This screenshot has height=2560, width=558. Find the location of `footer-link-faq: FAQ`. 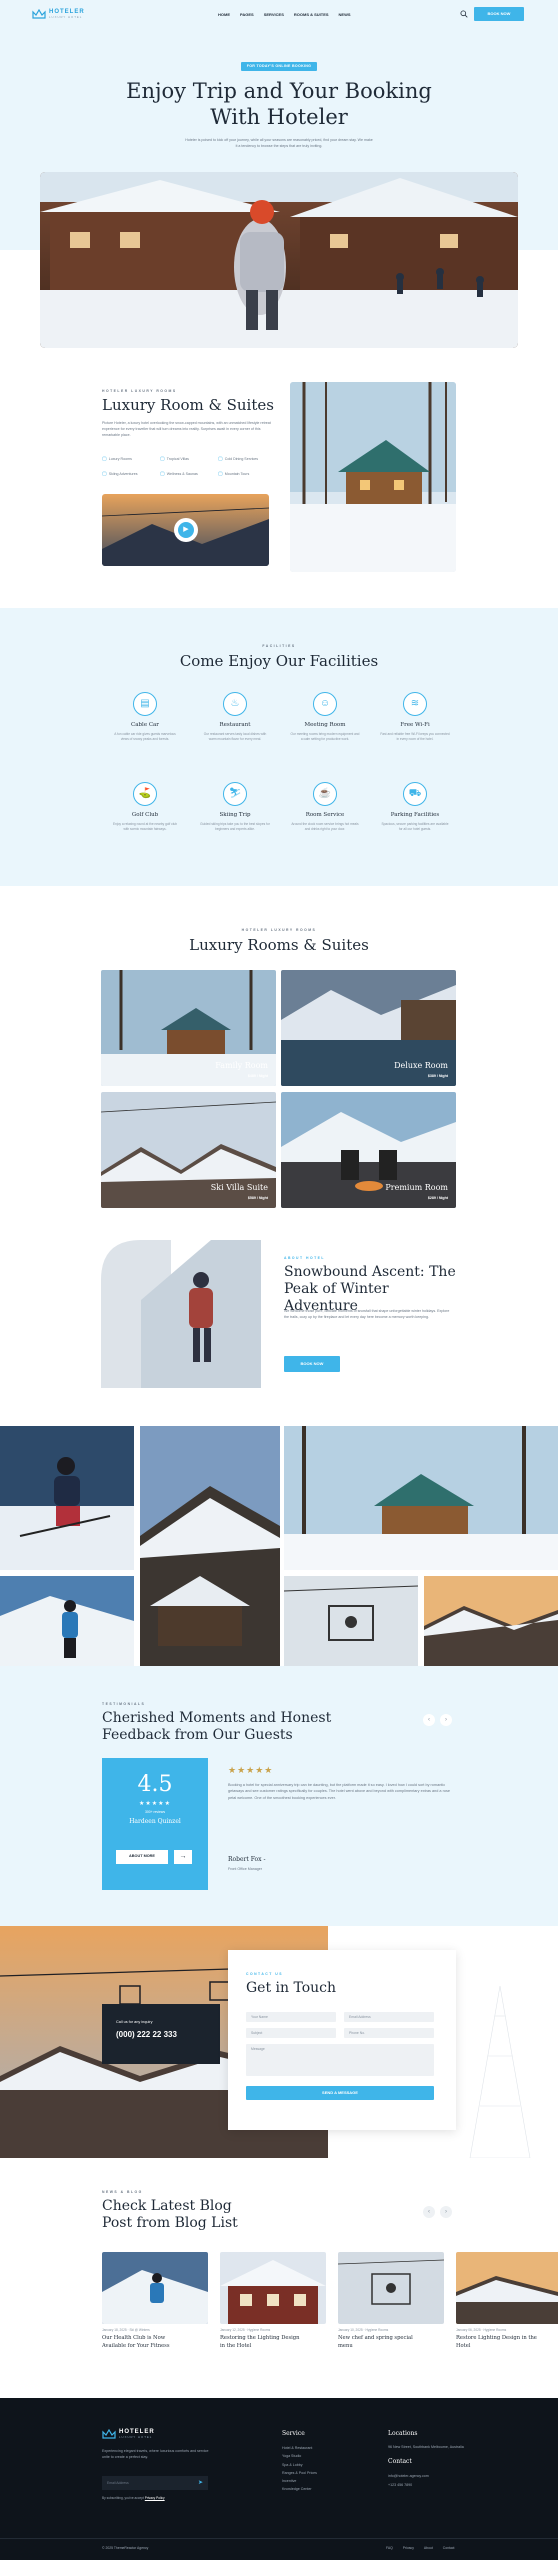

footer-link-faq: FAQ is located at coordinates (389, 2548).